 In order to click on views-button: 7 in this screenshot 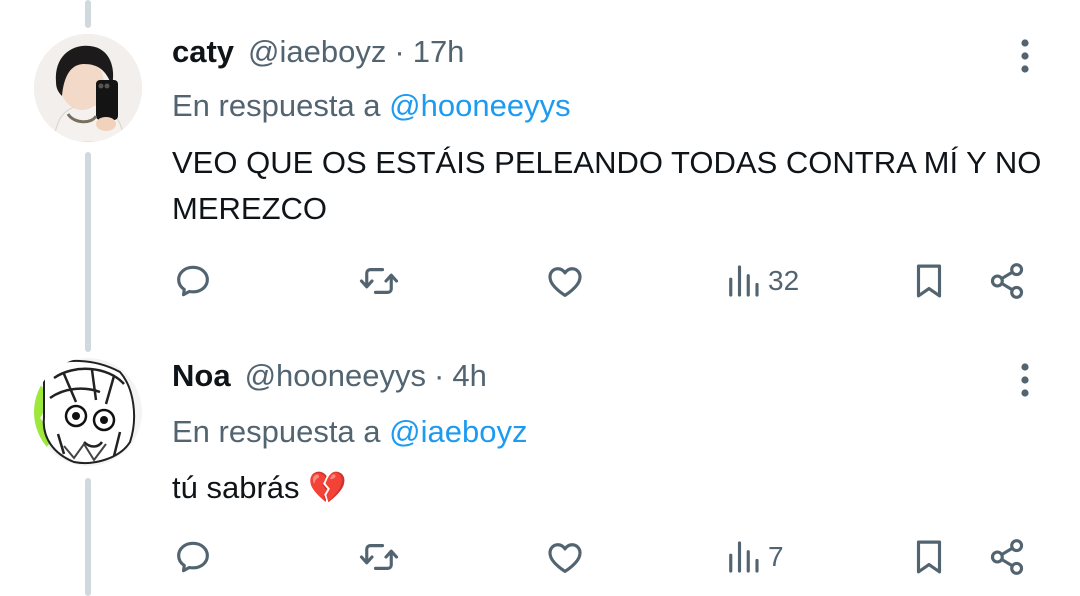, I will do `click(753, 557)`.